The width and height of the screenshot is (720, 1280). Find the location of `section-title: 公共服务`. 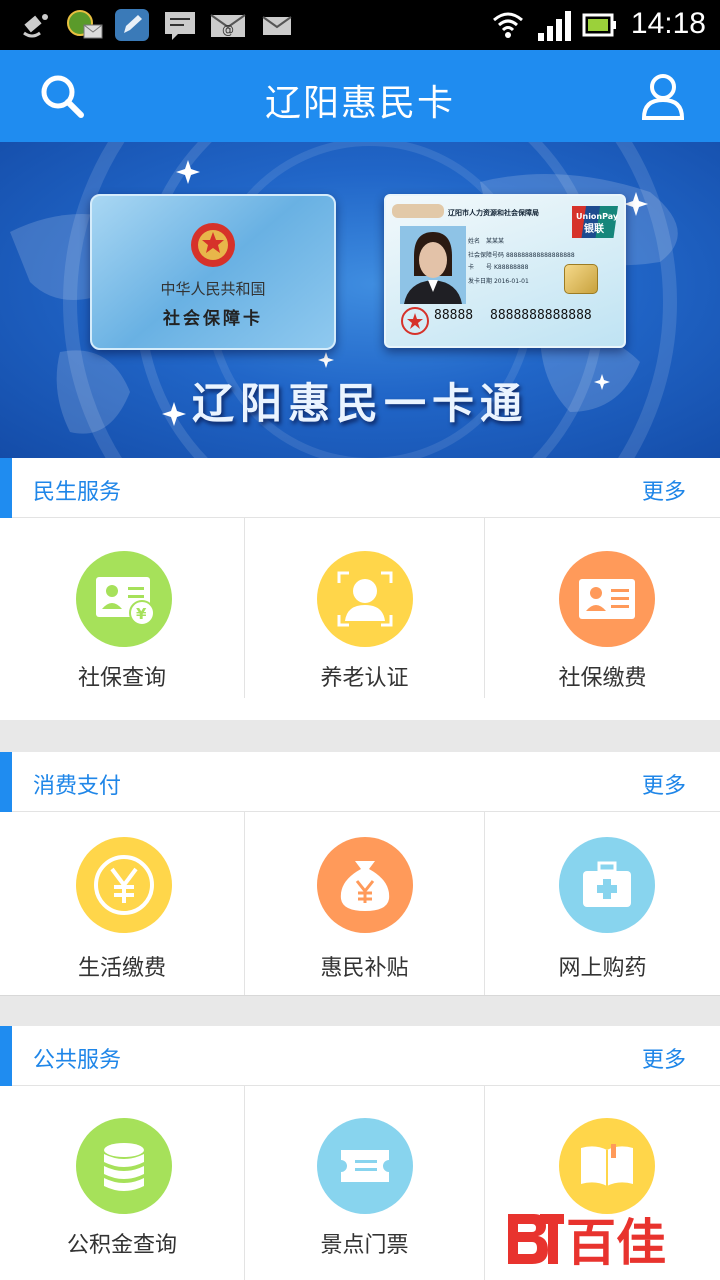

section-title: 公共服务 is located at coordinates (77, 1060).